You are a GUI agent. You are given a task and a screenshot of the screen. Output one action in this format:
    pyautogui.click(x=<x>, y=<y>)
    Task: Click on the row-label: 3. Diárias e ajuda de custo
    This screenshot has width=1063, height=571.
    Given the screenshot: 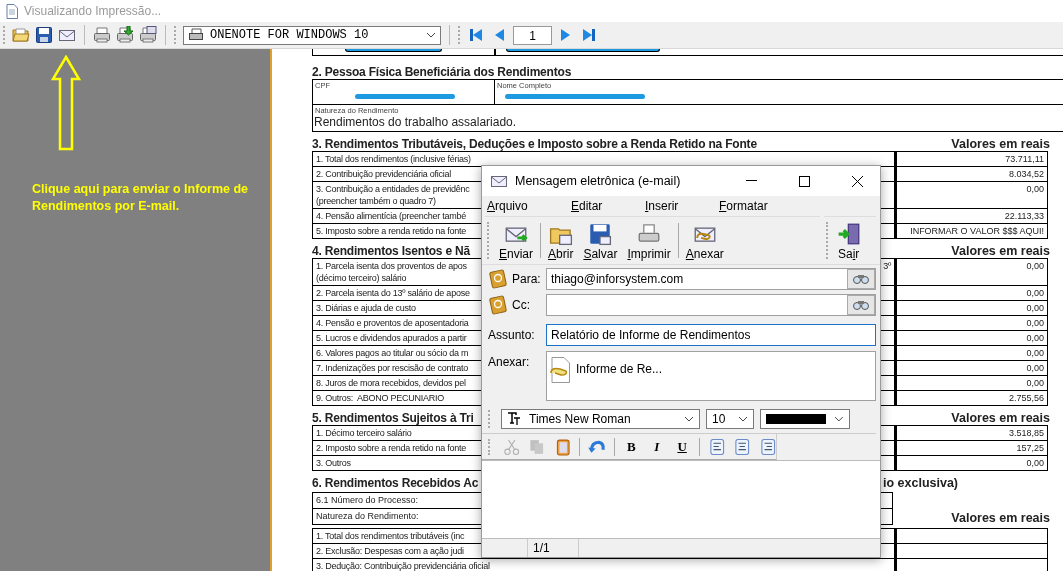 What is the action you would take?
    pyautogui.click(x=366, y=308)
    